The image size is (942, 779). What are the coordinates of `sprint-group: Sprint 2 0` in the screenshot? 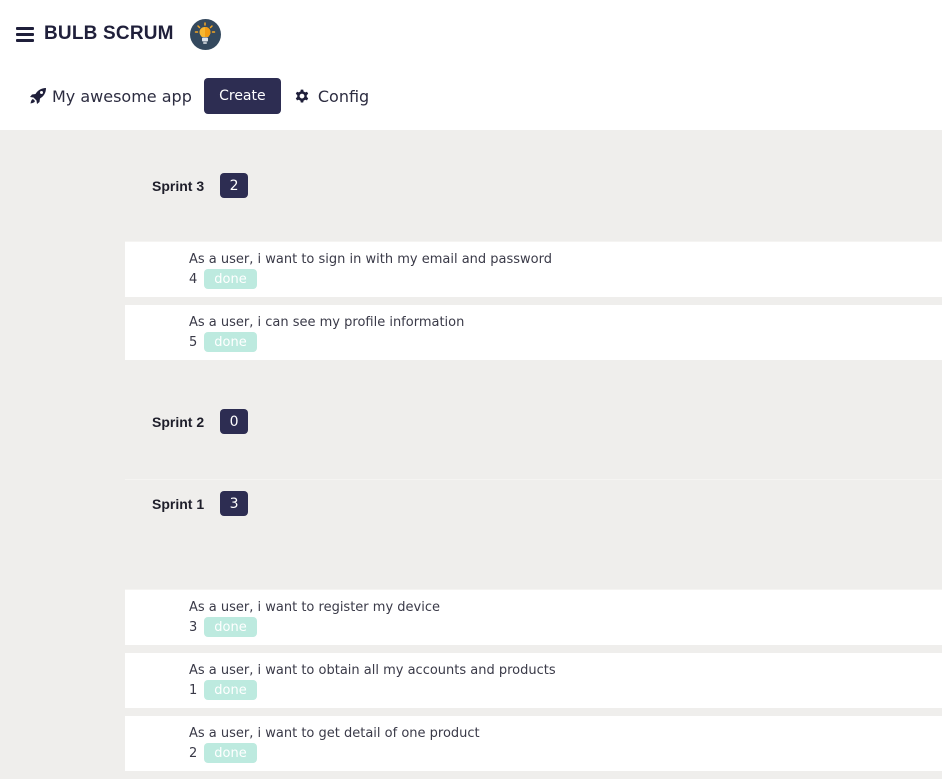 It's located at (533, 439).